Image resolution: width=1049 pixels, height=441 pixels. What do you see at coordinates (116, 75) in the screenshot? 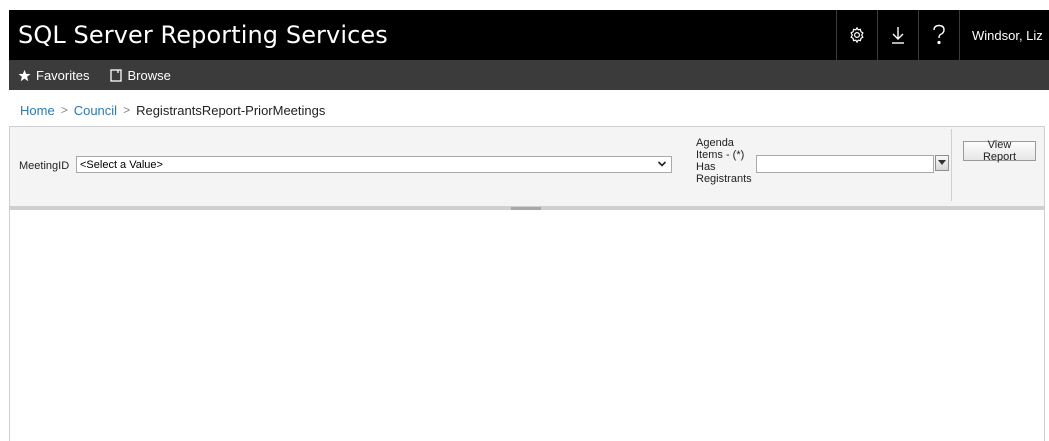
I see `browse-page-icon` at bounding box center [116, 75].